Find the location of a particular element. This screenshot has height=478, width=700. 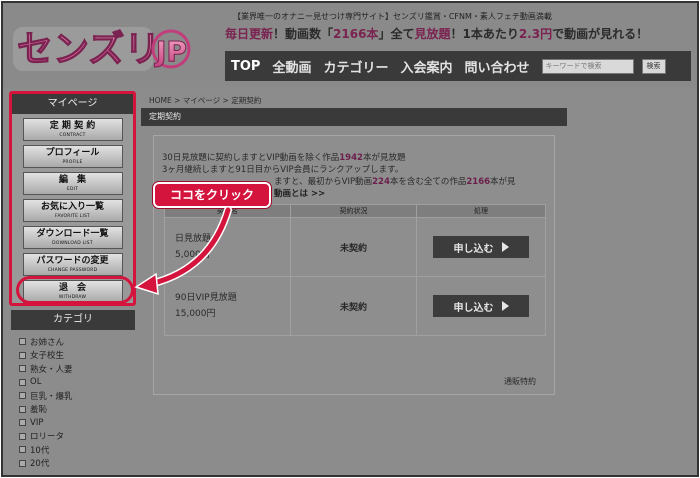

nav-contact: 問い合わせ is located at coordinates (497, 66).